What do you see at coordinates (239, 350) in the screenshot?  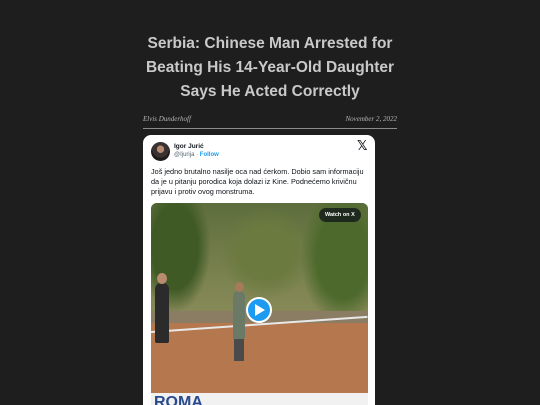 I see `video-person-center-legs` at bounding box center [239, 350].